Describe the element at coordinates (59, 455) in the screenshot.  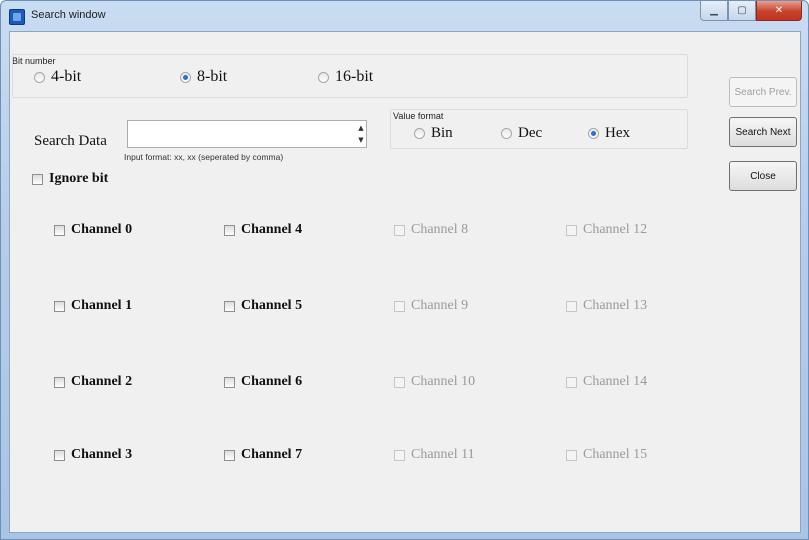
I see `channel-3-box` at that location.